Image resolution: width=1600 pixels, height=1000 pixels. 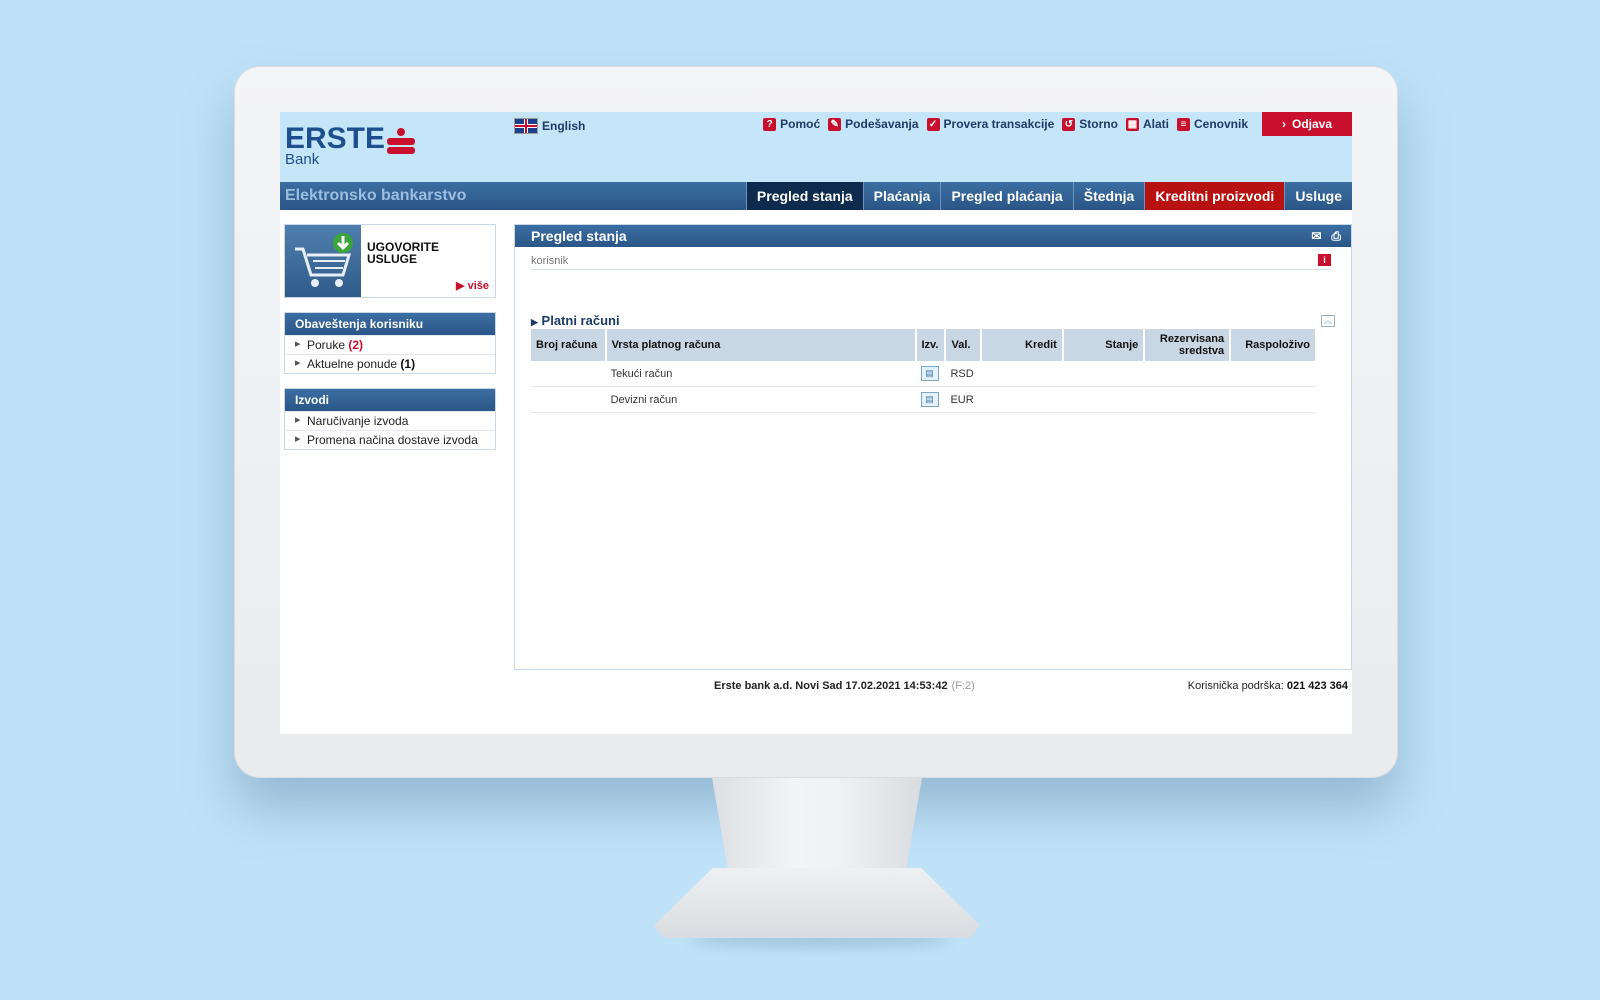 I want to click on more-link: ▶ više, so click(x=472, y=285).